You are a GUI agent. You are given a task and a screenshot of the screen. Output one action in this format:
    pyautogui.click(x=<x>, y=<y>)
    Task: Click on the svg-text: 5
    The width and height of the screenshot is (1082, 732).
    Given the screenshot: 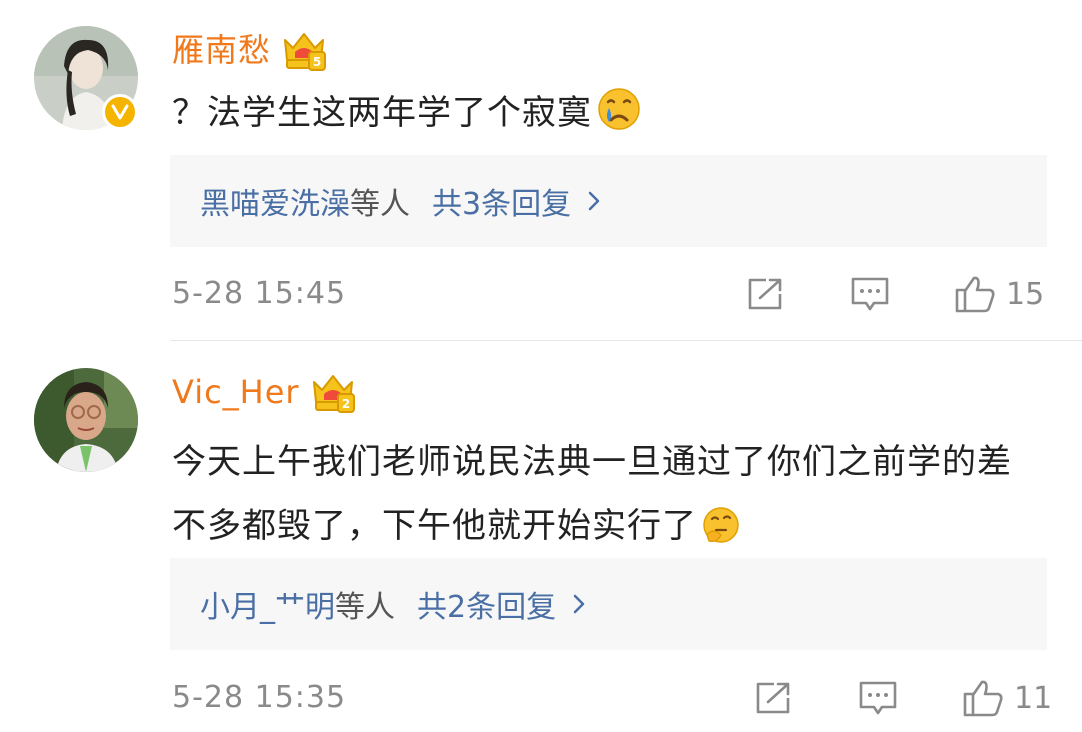 What is the action you would take?
    pyautogui.click(x=317, y=62)
    